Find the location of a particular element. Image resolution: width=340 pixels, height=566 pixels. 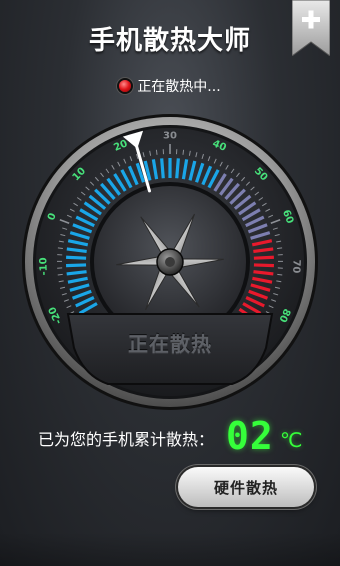

add-bookmark-button is located at coordinates (311, 28).